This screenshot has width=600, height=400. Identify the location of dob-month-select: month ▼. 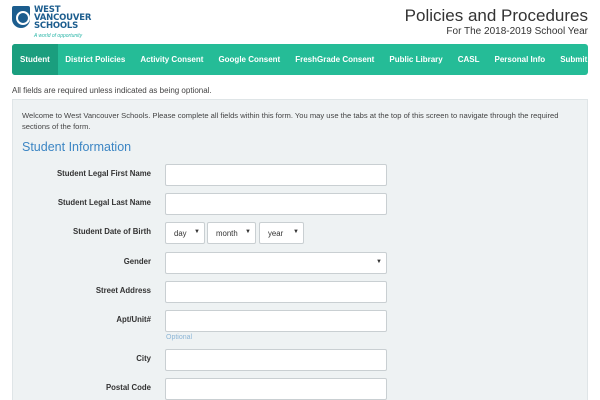
(231, 233).